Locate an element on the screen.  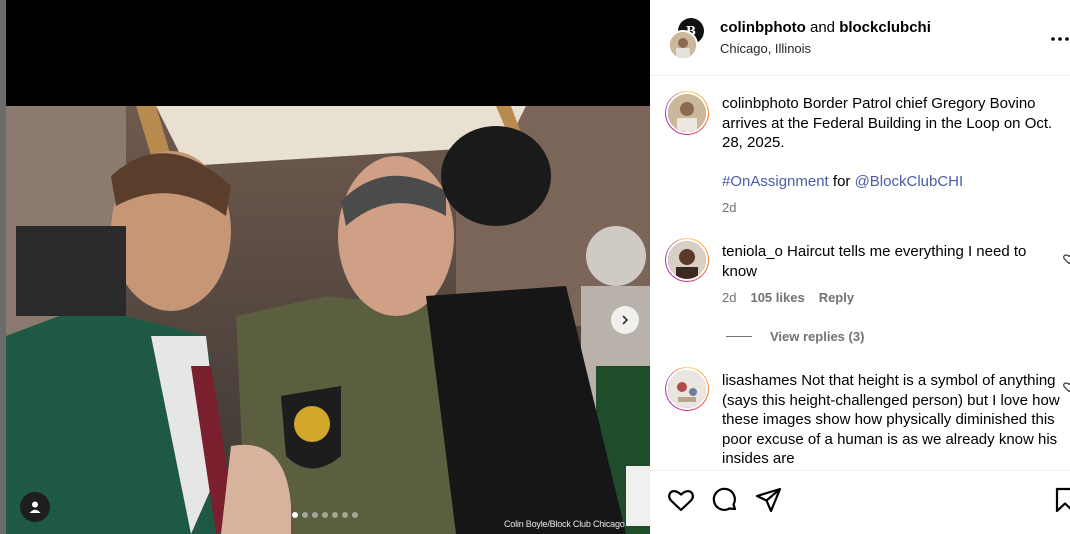
coauthor-username: blockclubchi is located at coordinates (885, 27).